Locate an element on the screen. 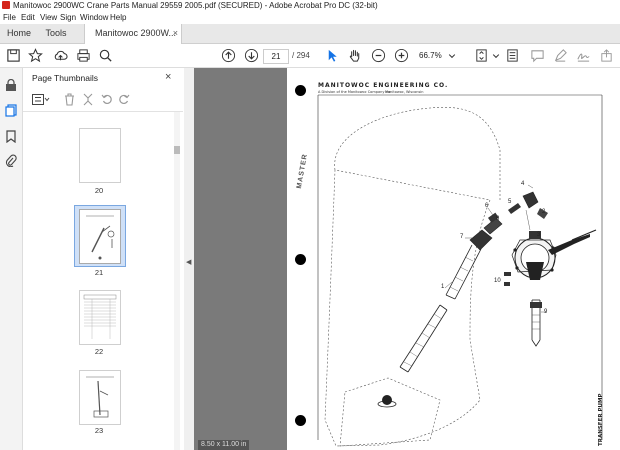 The width and height of the screenshot is (620, 450). rotate-counterclockwise-icon is located at coordinates (107, 99).